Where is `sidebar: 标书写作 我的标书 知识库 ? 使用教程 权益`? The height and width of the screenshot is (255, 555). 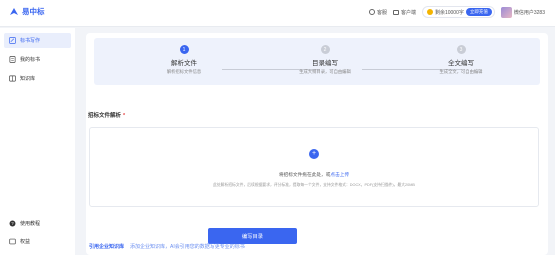 sidebar: 标书写作 我的标书 知识库 ? 使用教程 权益 is located at coordinates (37, 141).